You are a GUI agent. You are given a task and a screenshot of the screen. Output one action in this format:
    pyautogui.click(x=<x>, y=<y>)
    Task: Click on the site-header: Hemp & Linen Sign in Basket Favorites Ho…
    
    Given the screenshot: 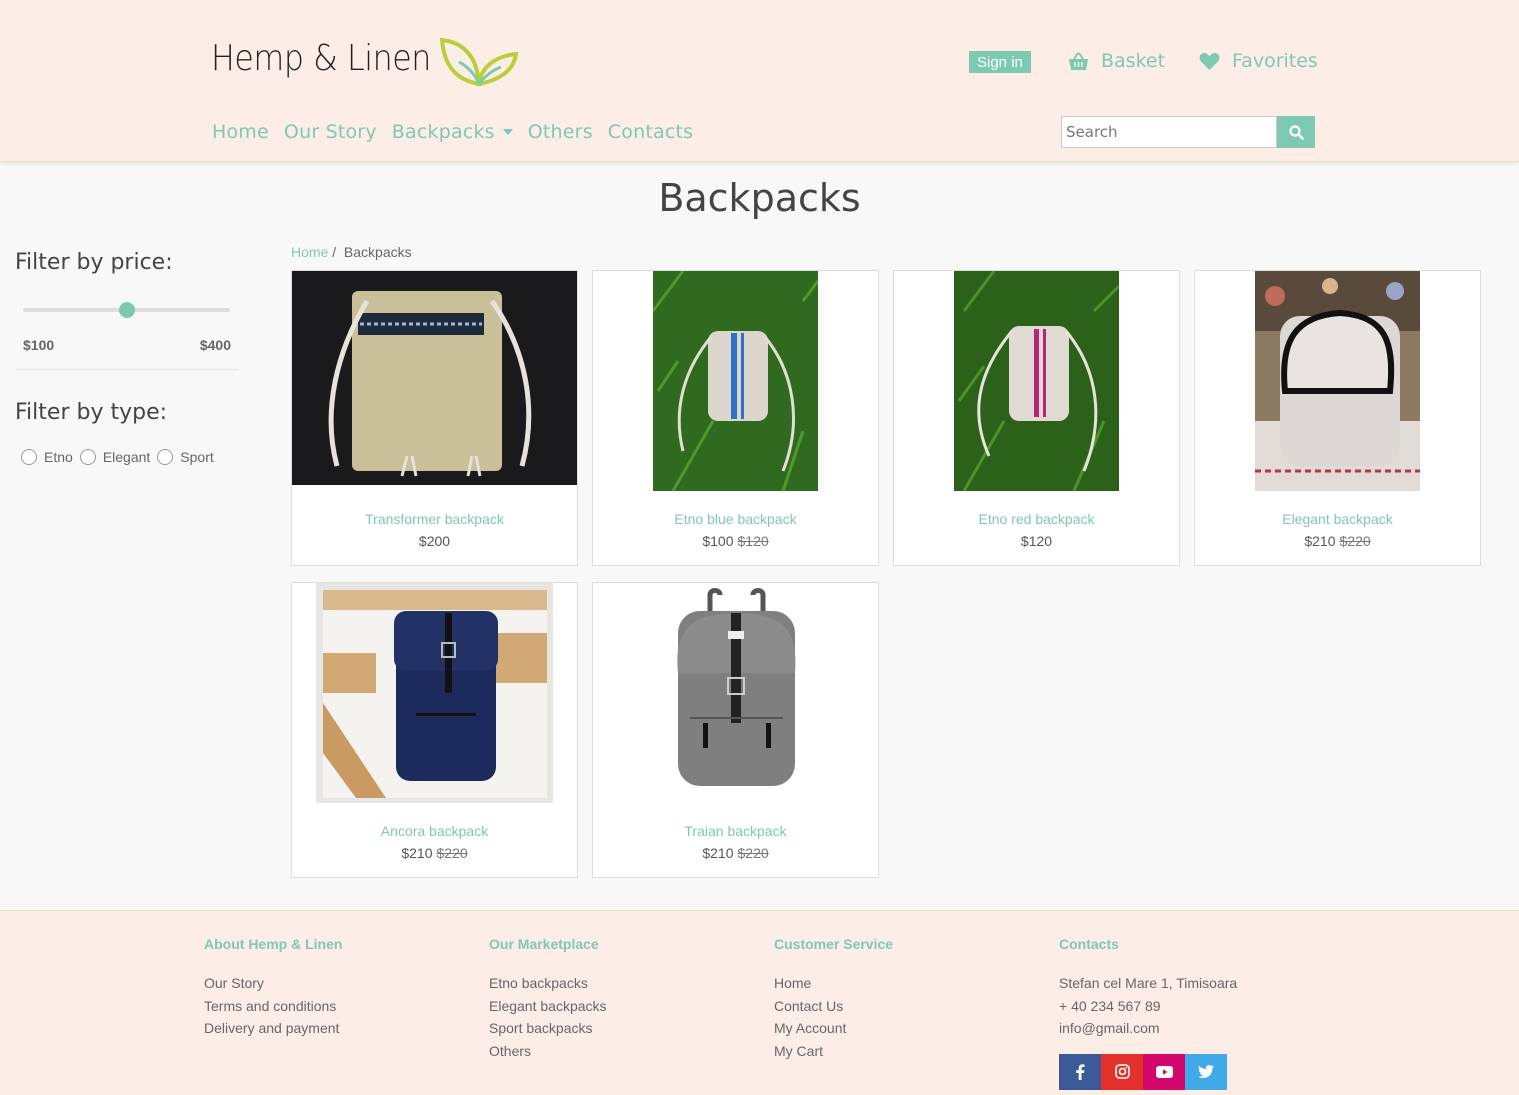 What is the action you would take?
    pyautogui.click(x=759, y=81)
    